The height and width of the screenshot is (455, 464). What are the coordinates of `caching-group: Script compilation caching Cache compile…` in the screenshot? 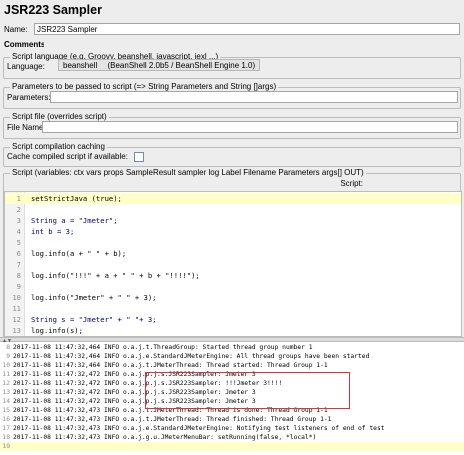 It's located at (232, 154).